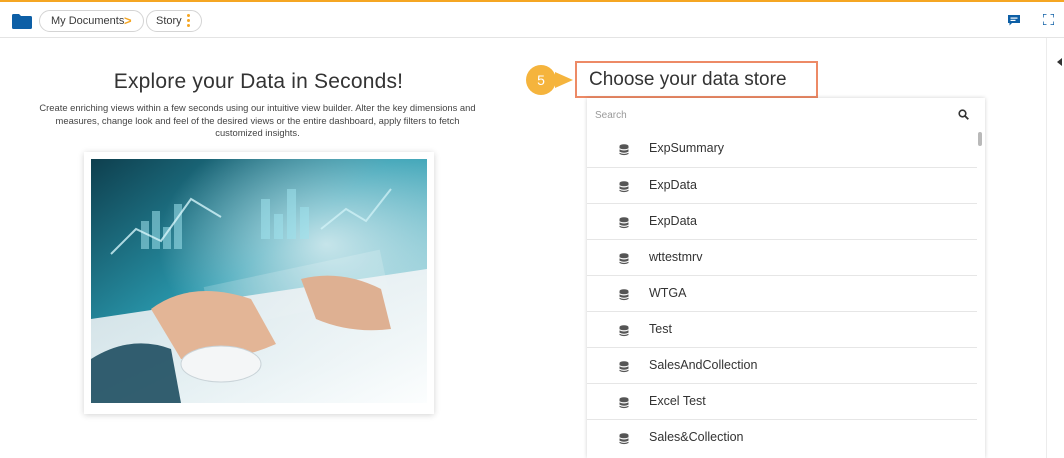 The image size is (1064, 458). Describe the element at coordinates (963, 114) in the screenshot. I see `search-icon` at that location.